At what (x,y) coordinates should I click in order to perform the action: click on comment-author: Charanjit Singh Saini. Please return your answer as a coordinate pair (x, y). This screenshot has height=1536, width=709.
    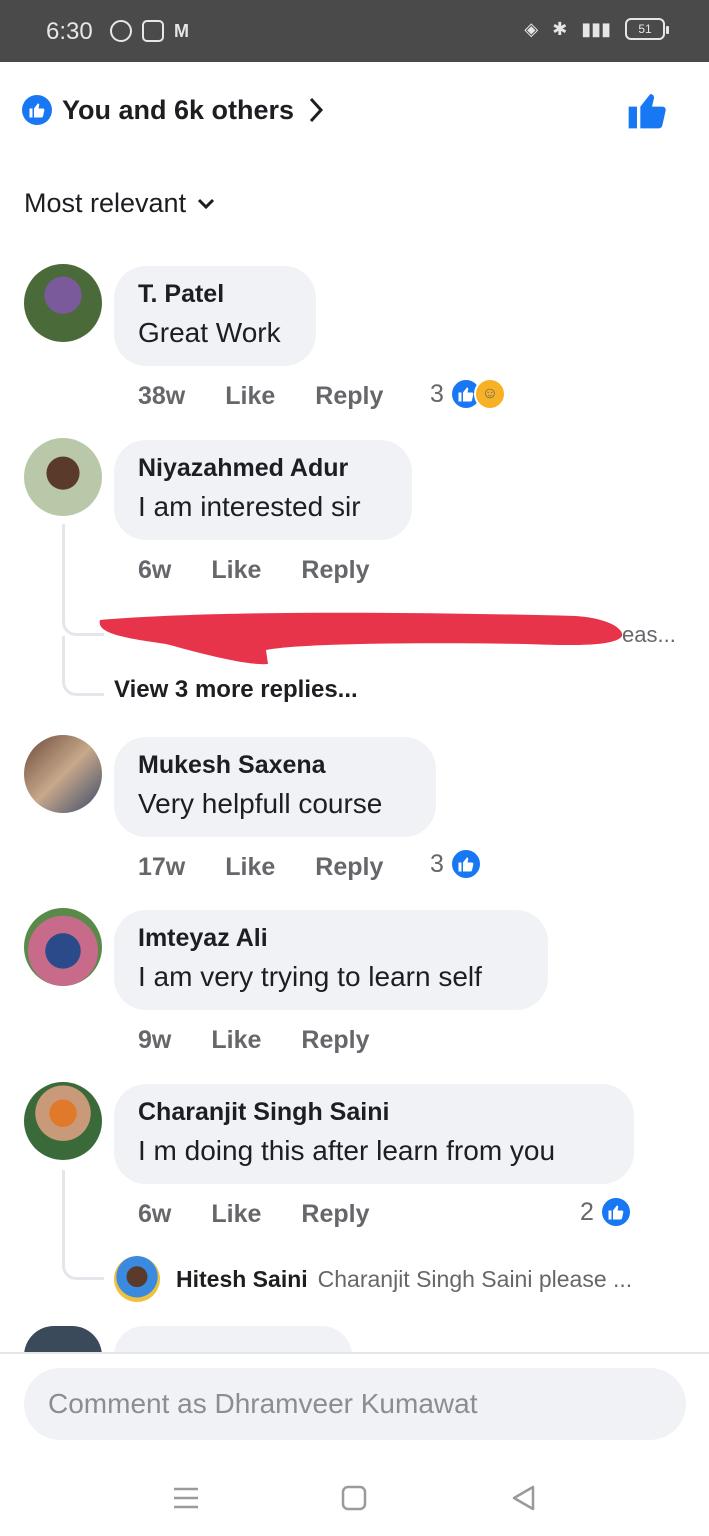
    Looking at the image, I should click on (374, 1112).